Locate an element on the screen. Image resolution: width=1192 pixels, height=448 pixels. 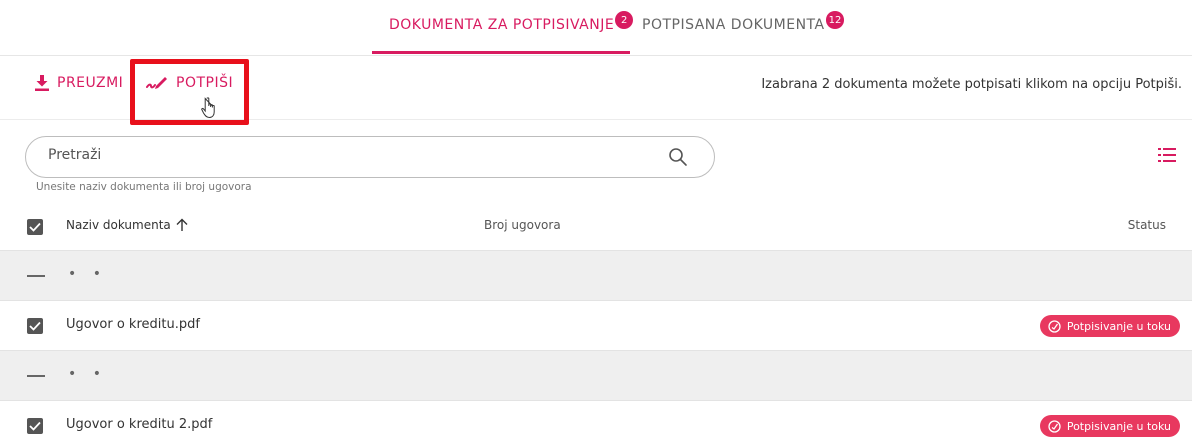
tab-label: POTPISANA DOKUMENTA is located at coordinates (733, 25).